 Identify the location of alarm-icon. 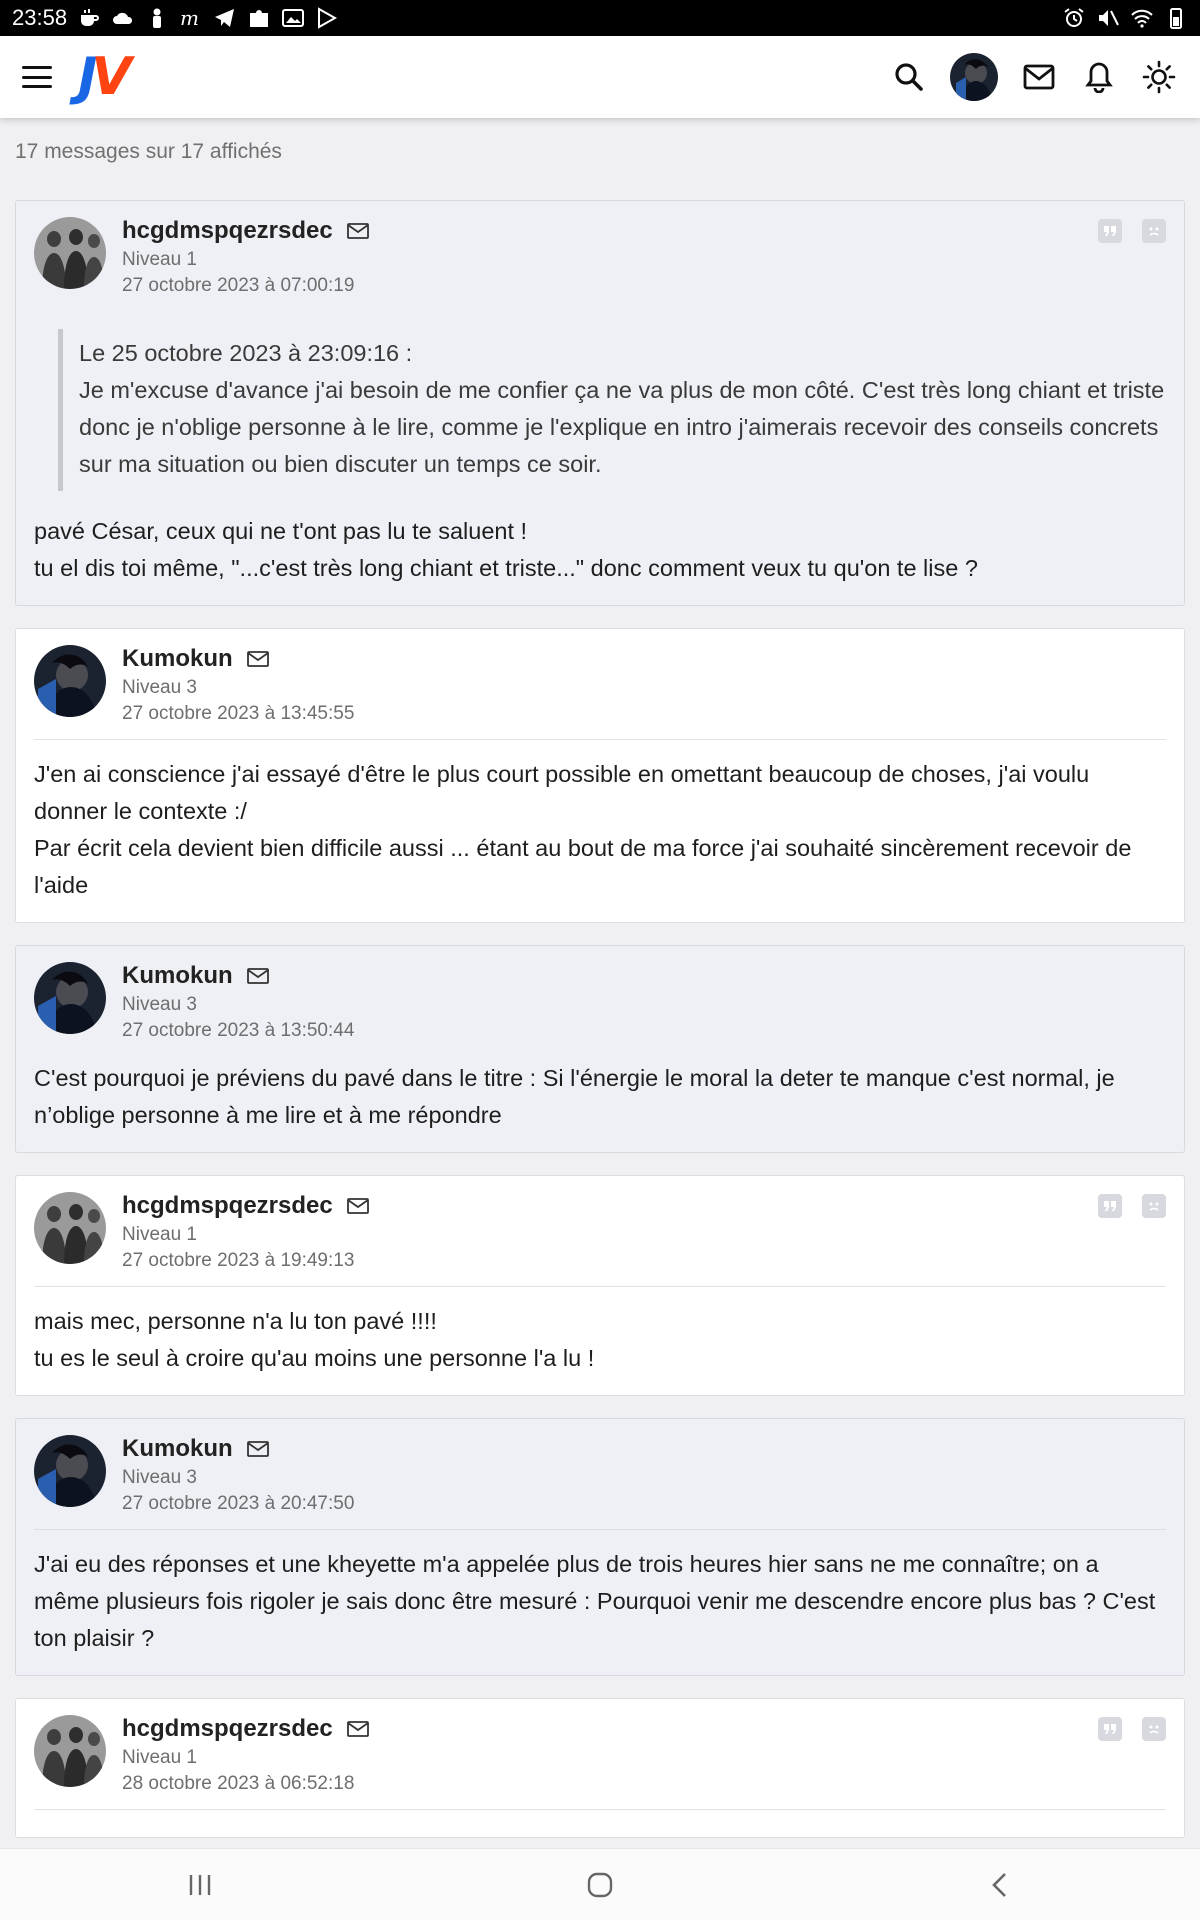
(1074, 17).